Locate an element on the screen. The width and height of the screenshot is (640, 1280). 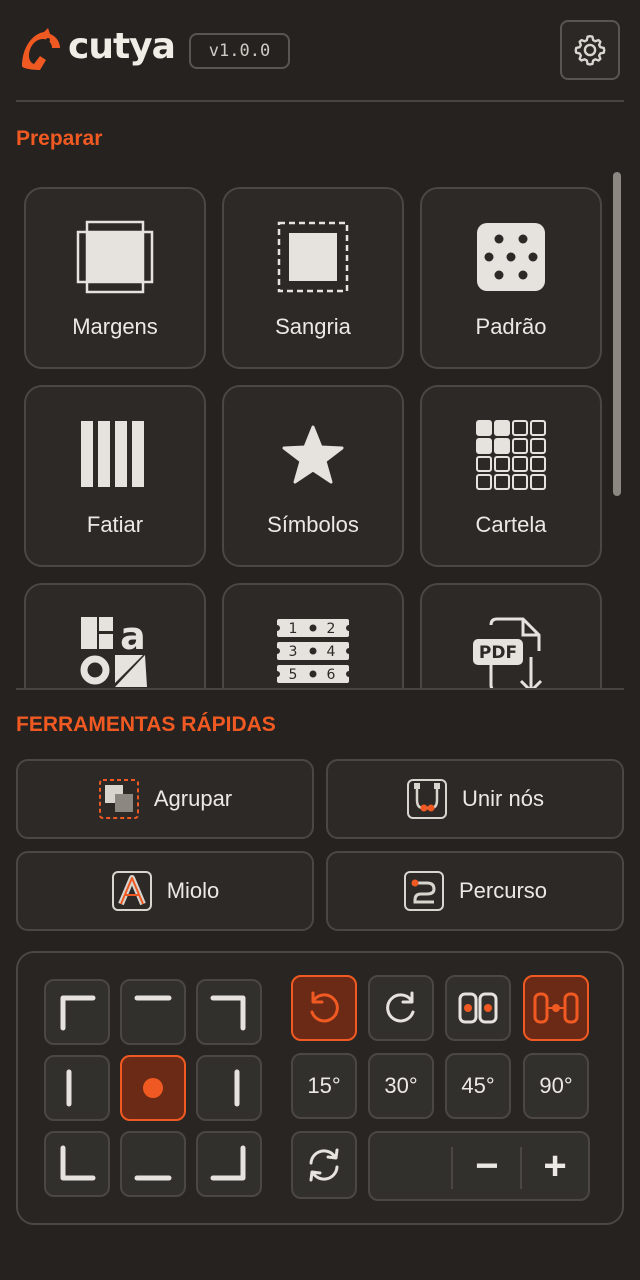
tool-shapes-letters: a is located at coordinates (115, 635).